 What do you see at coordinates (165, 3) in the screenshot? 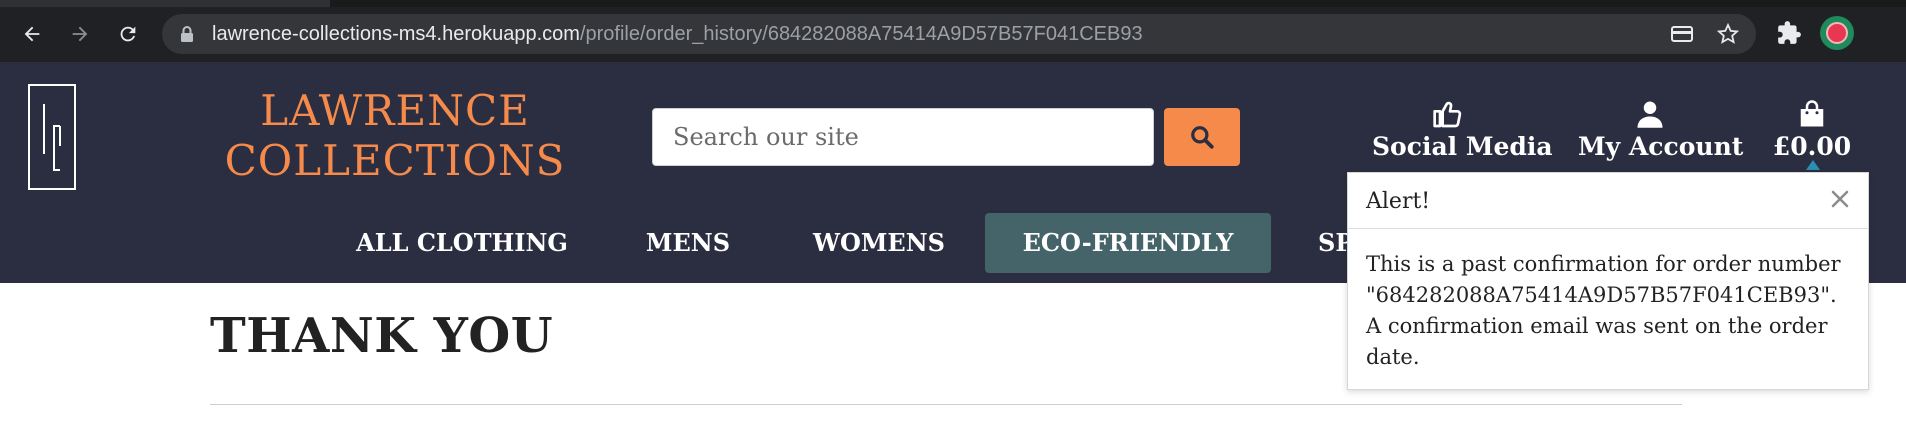
I see `active-tab-edge` at bounding box center [165, 3].